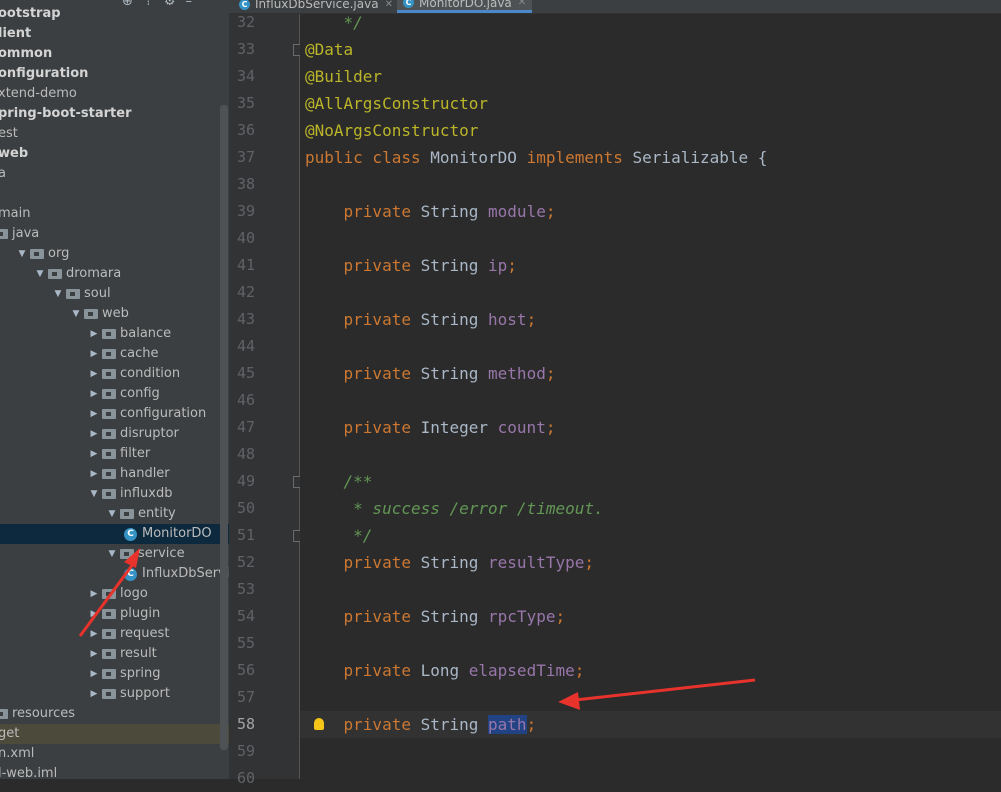 The image size is (1001, 792). What do you see at coordinates (127, 4) in the screenshot?
I see `target-icon: ⊕` at bounding box center [127, 4].